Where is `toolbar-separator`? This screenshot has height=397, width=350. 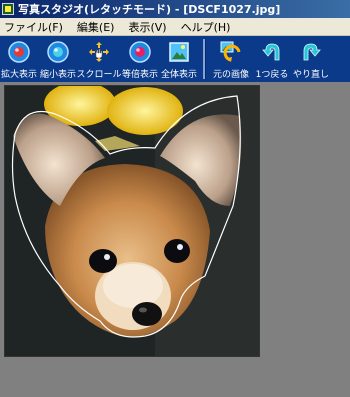 toolbar-separator is located at coordinates (204, 59).